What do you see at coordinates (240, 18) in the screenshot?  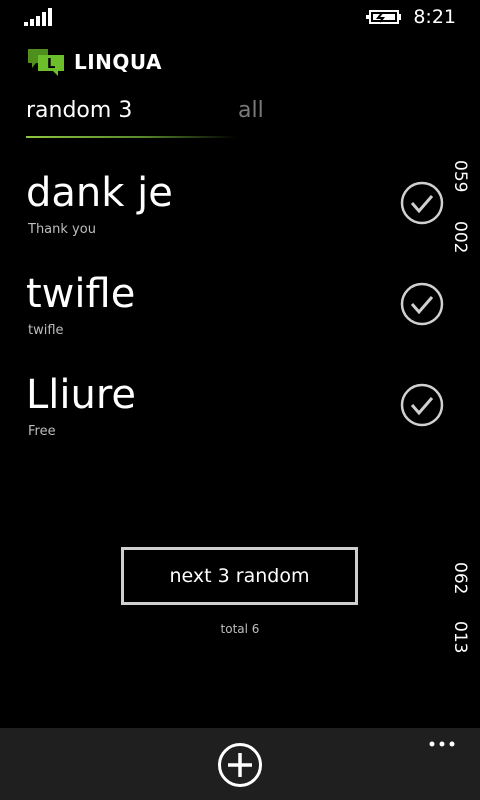 I see `status-bar: 8:21` at bounding box center [240, 18].